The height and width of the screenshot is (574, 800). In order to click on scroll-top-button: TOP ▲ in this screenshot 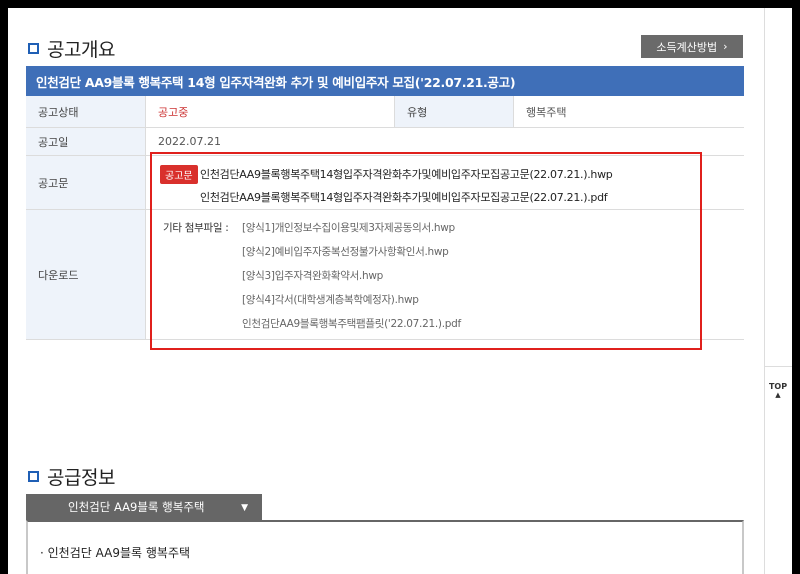, I will do `click(778, 390)`.